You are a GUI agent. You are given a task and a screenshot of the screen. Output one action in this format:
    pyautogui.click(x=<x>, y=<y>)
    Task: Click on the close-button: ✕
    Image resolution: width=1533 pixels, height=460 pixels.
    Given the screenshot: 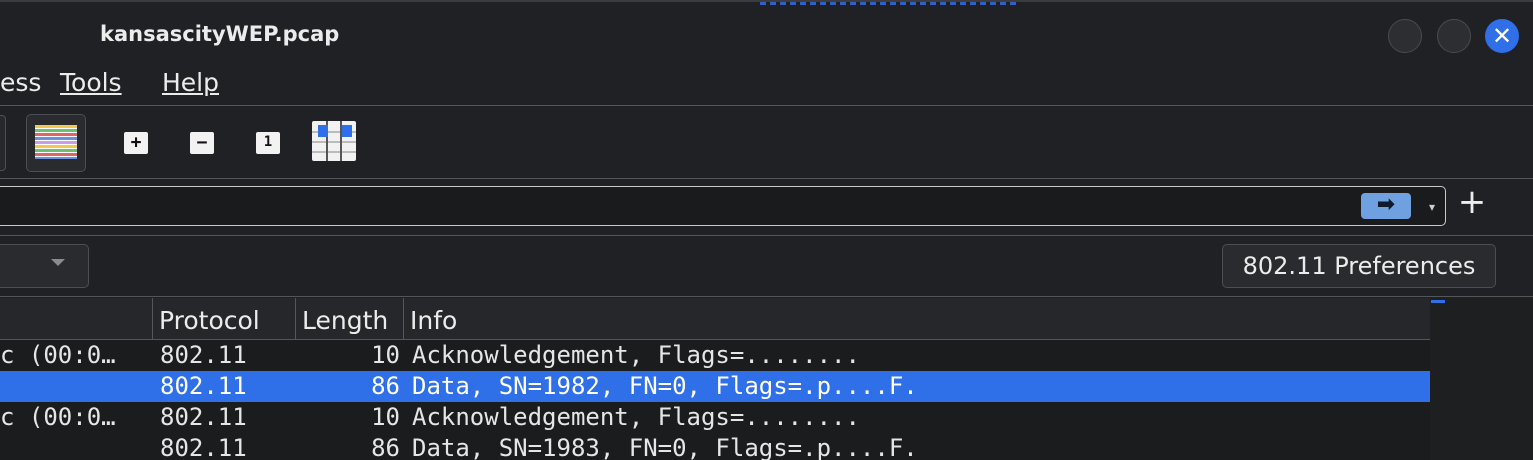 What is the action you would take?
    pyautogui.click(x=1502, y=36)
    